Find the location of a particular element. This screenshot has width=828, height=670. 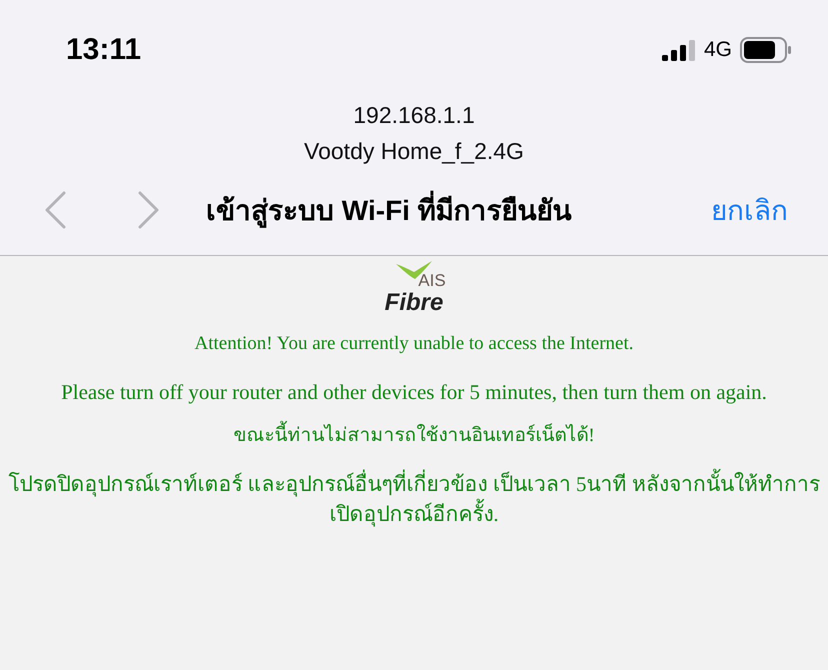

network-name: Vootdy Home_f_2.4G is located at coordinates (414, 151).